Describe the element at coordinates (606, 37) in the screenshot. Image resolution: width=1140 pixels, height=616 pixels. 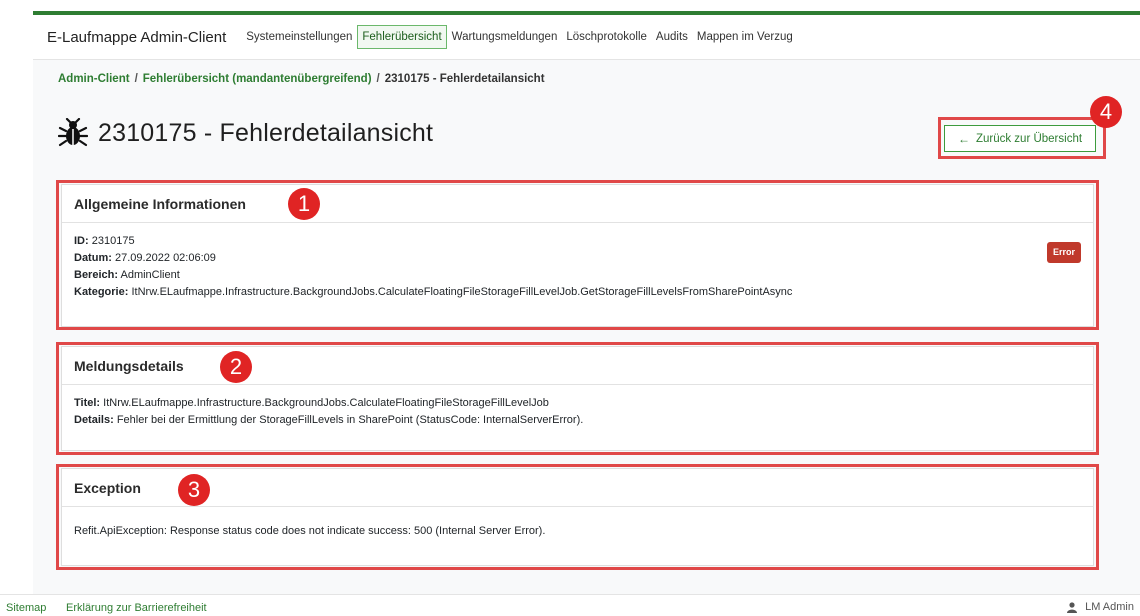
I see `nav-item-loeschprotokolle: Löschprotokolle` at that location.